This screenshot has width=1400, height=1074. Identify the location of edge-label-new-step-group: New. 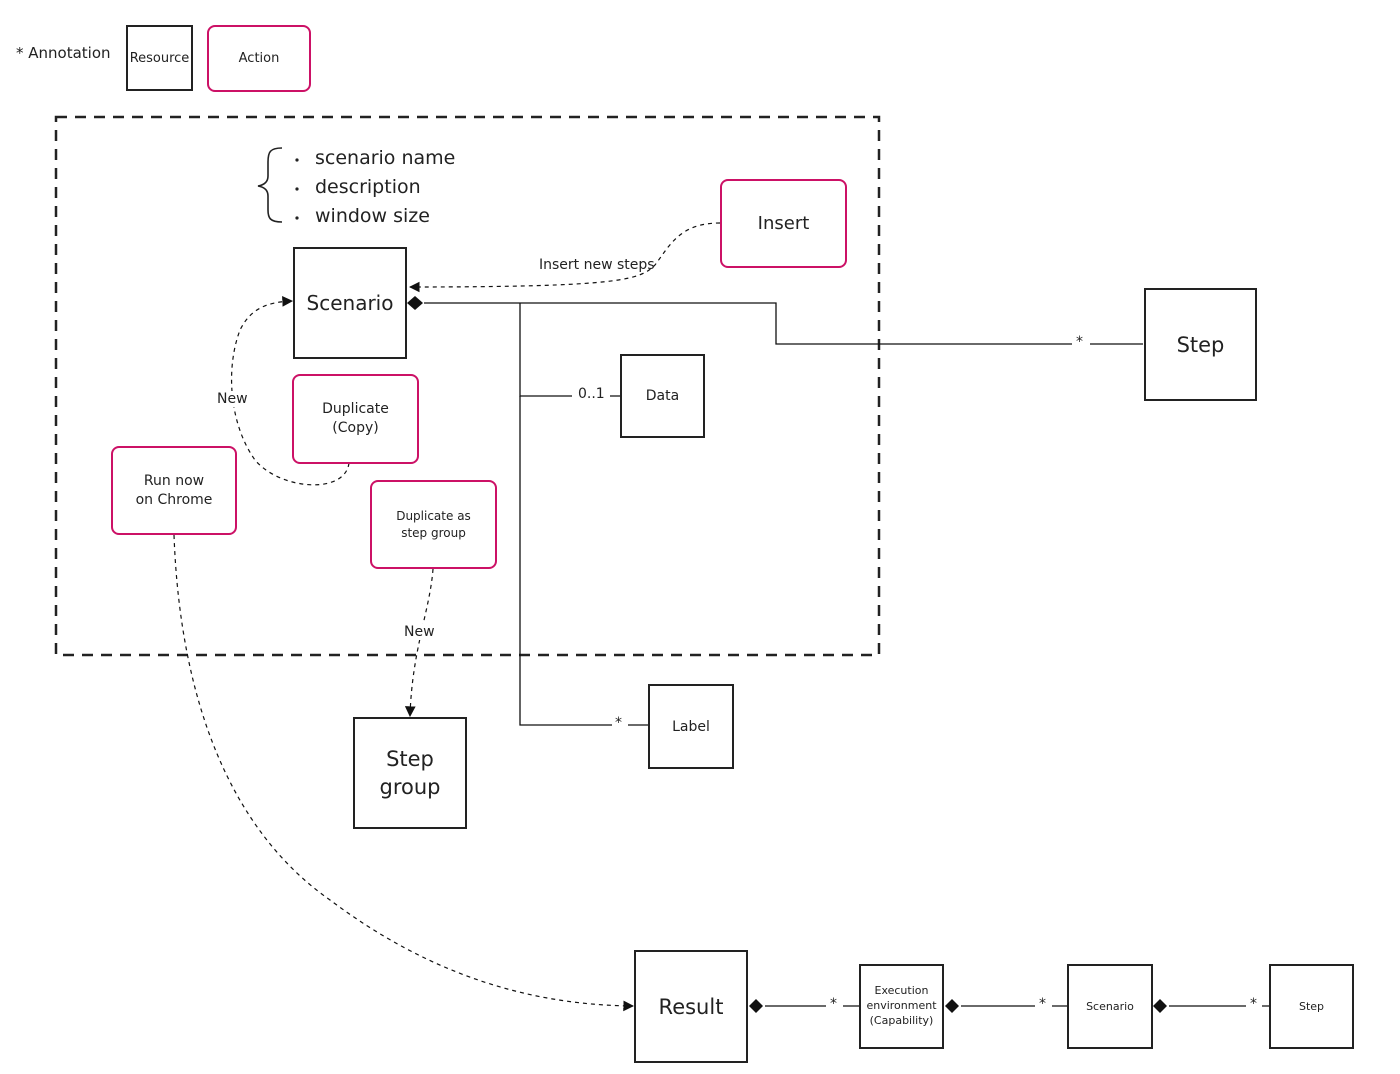
(419, 632).